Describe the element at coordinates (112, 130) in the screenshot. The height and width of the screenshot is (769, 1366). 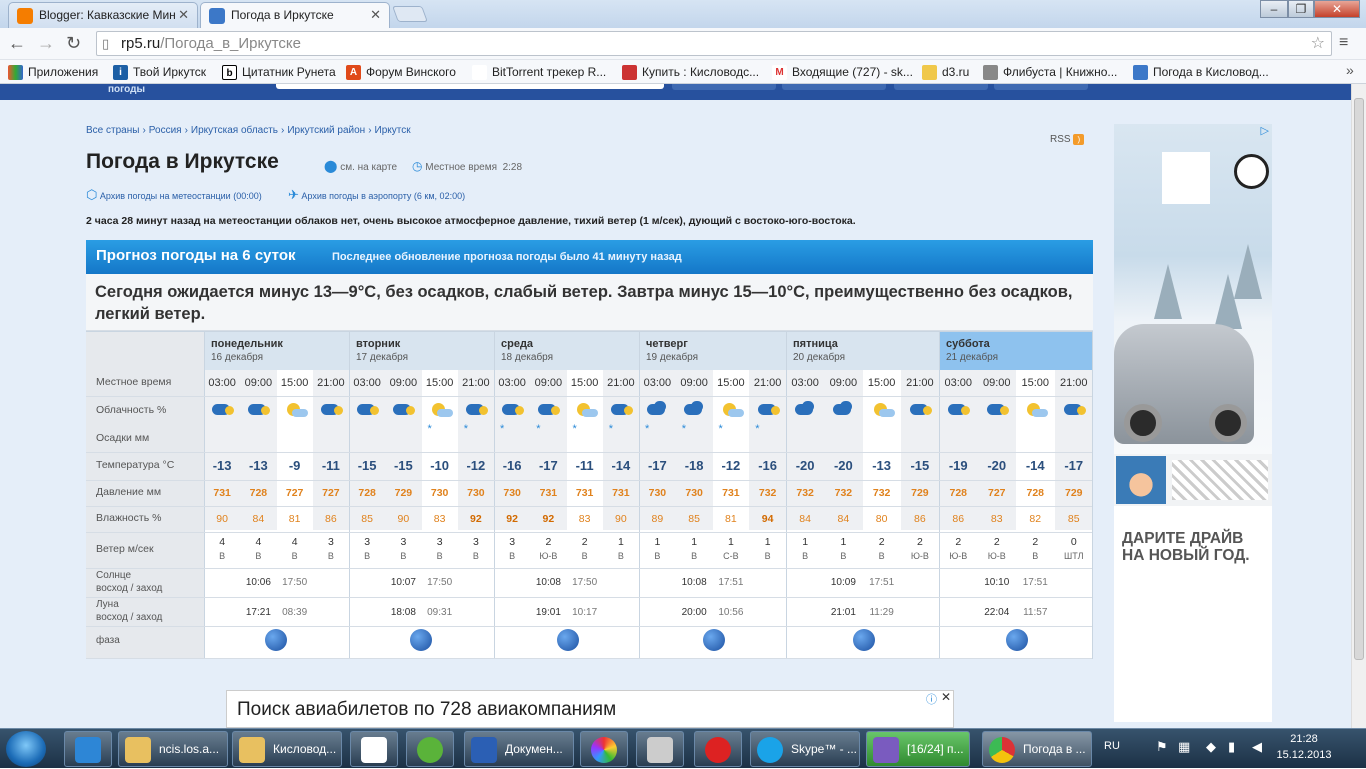
I see `breadcrumb-item: Все страны` at that location.